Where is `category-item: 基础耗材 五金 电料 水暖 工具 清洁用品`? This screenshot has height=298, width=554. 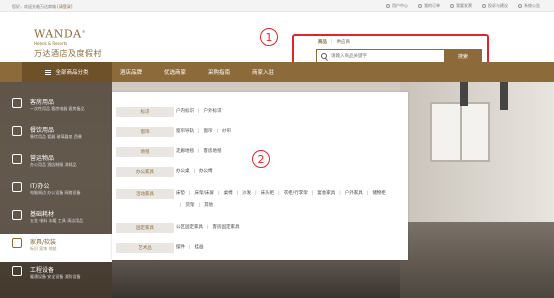
category-item: 基础耗材 五金 电料 水暖 工具 清洁用品 is located at coordinates (56, 220).